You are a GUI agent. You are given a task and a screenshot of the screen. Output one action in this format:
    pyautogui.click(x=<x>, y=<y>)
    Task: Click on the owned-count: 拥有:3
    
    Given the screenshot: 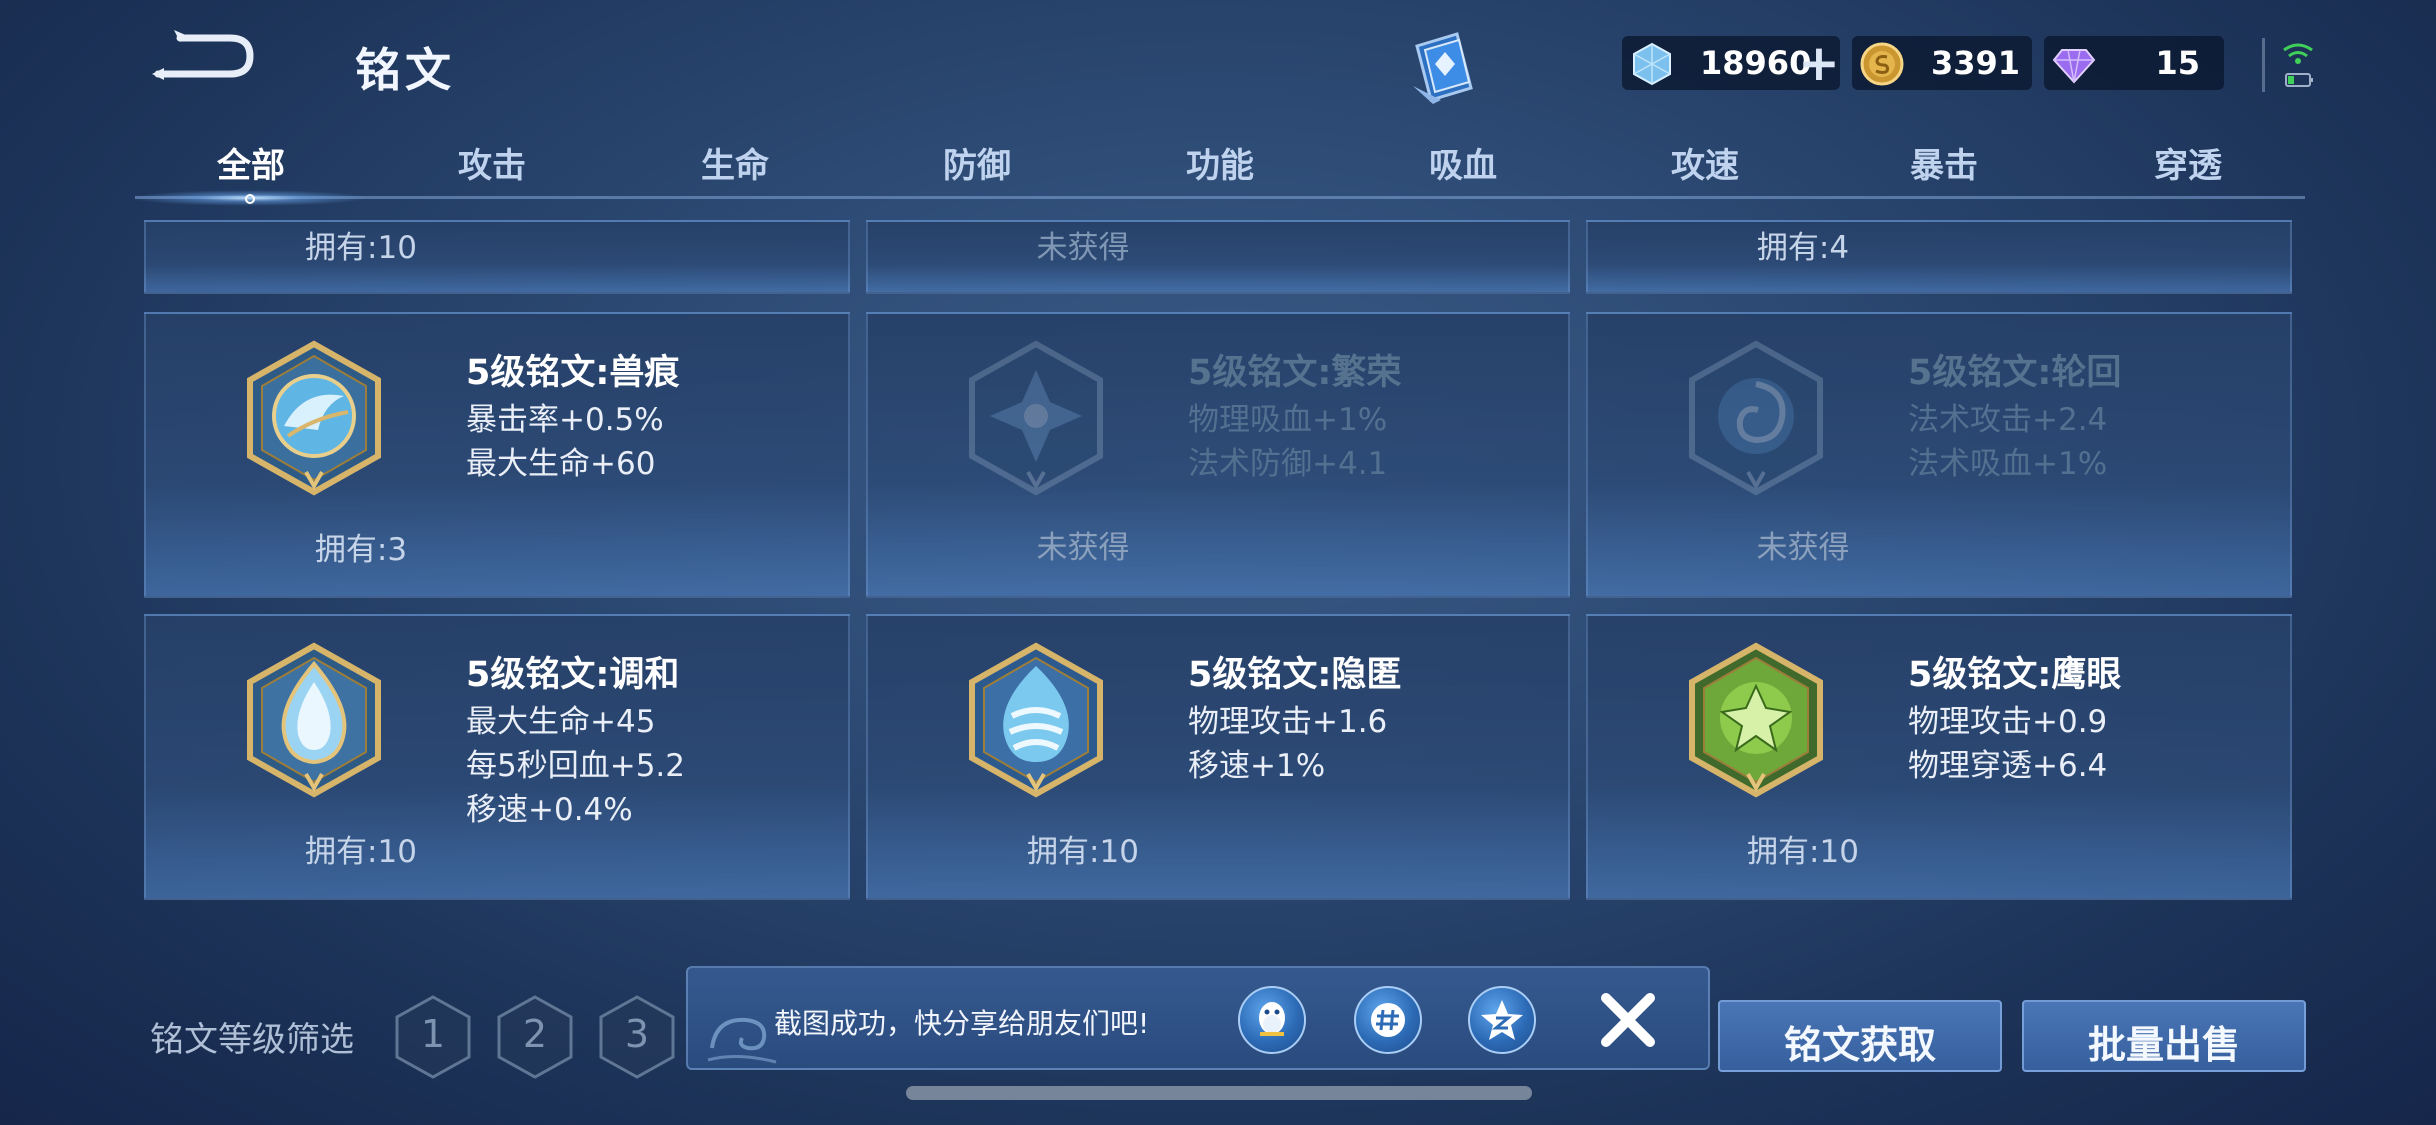 What is the action you would take?
    pyautogui.click(x=361, y=550)
    